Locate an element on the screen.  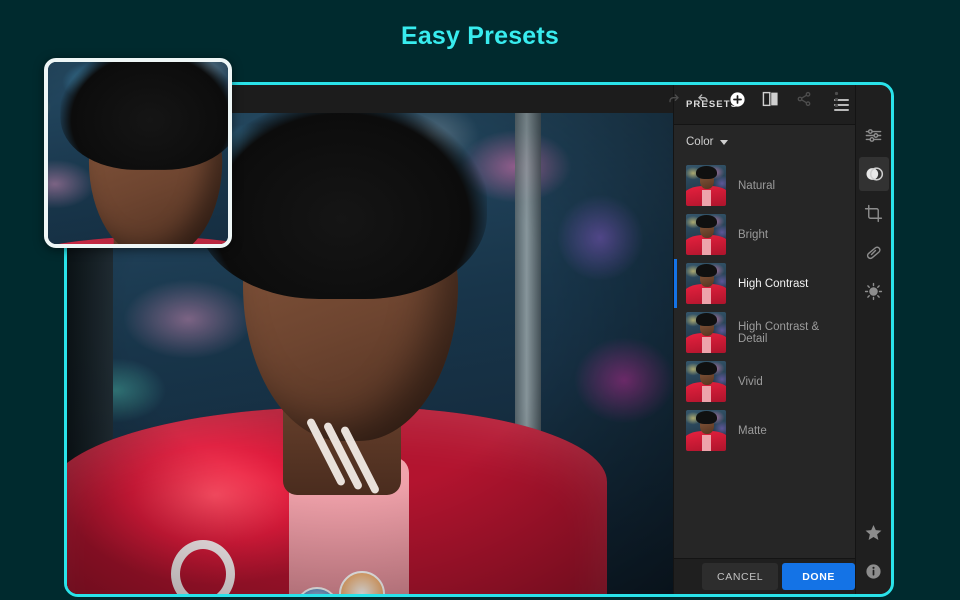
preset-item-high-contrast-detail: High Contrast & Detail is located at coordinates (767, 332).